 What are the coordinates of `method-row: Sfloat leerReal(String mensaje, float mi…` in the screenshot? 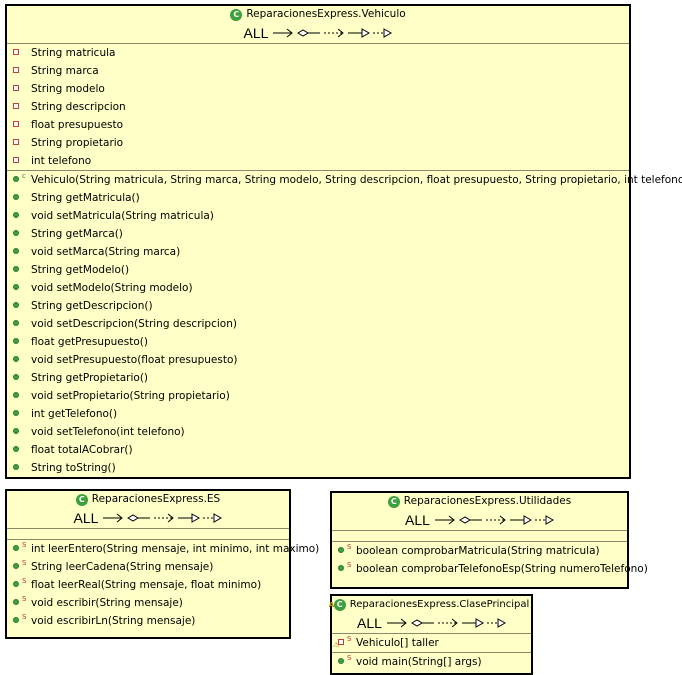 It's located at (148, 585).